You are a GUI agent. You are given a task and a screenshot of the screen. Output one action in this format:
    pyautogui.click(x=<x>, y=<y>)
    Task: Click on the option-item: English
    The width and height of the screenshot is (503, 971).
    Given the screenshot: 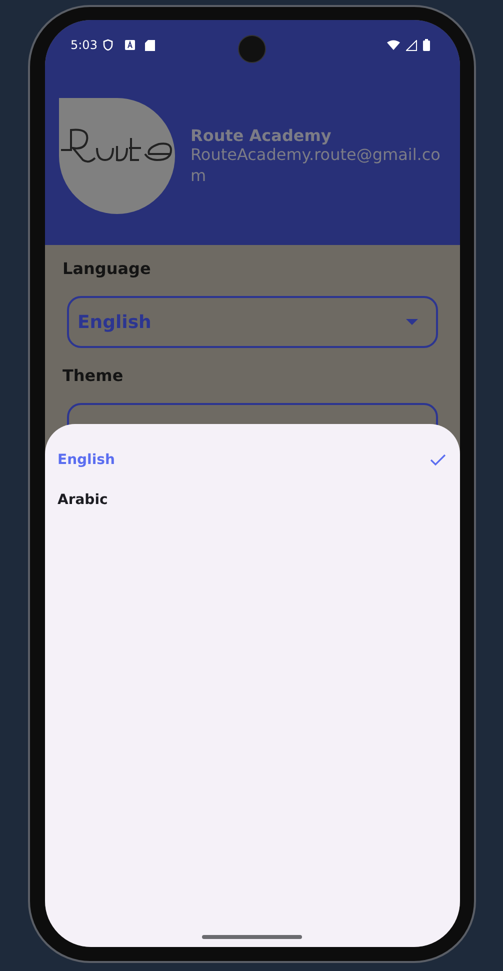 What is the action you would take?
    pyautogui.click(x=252, y=460)
    